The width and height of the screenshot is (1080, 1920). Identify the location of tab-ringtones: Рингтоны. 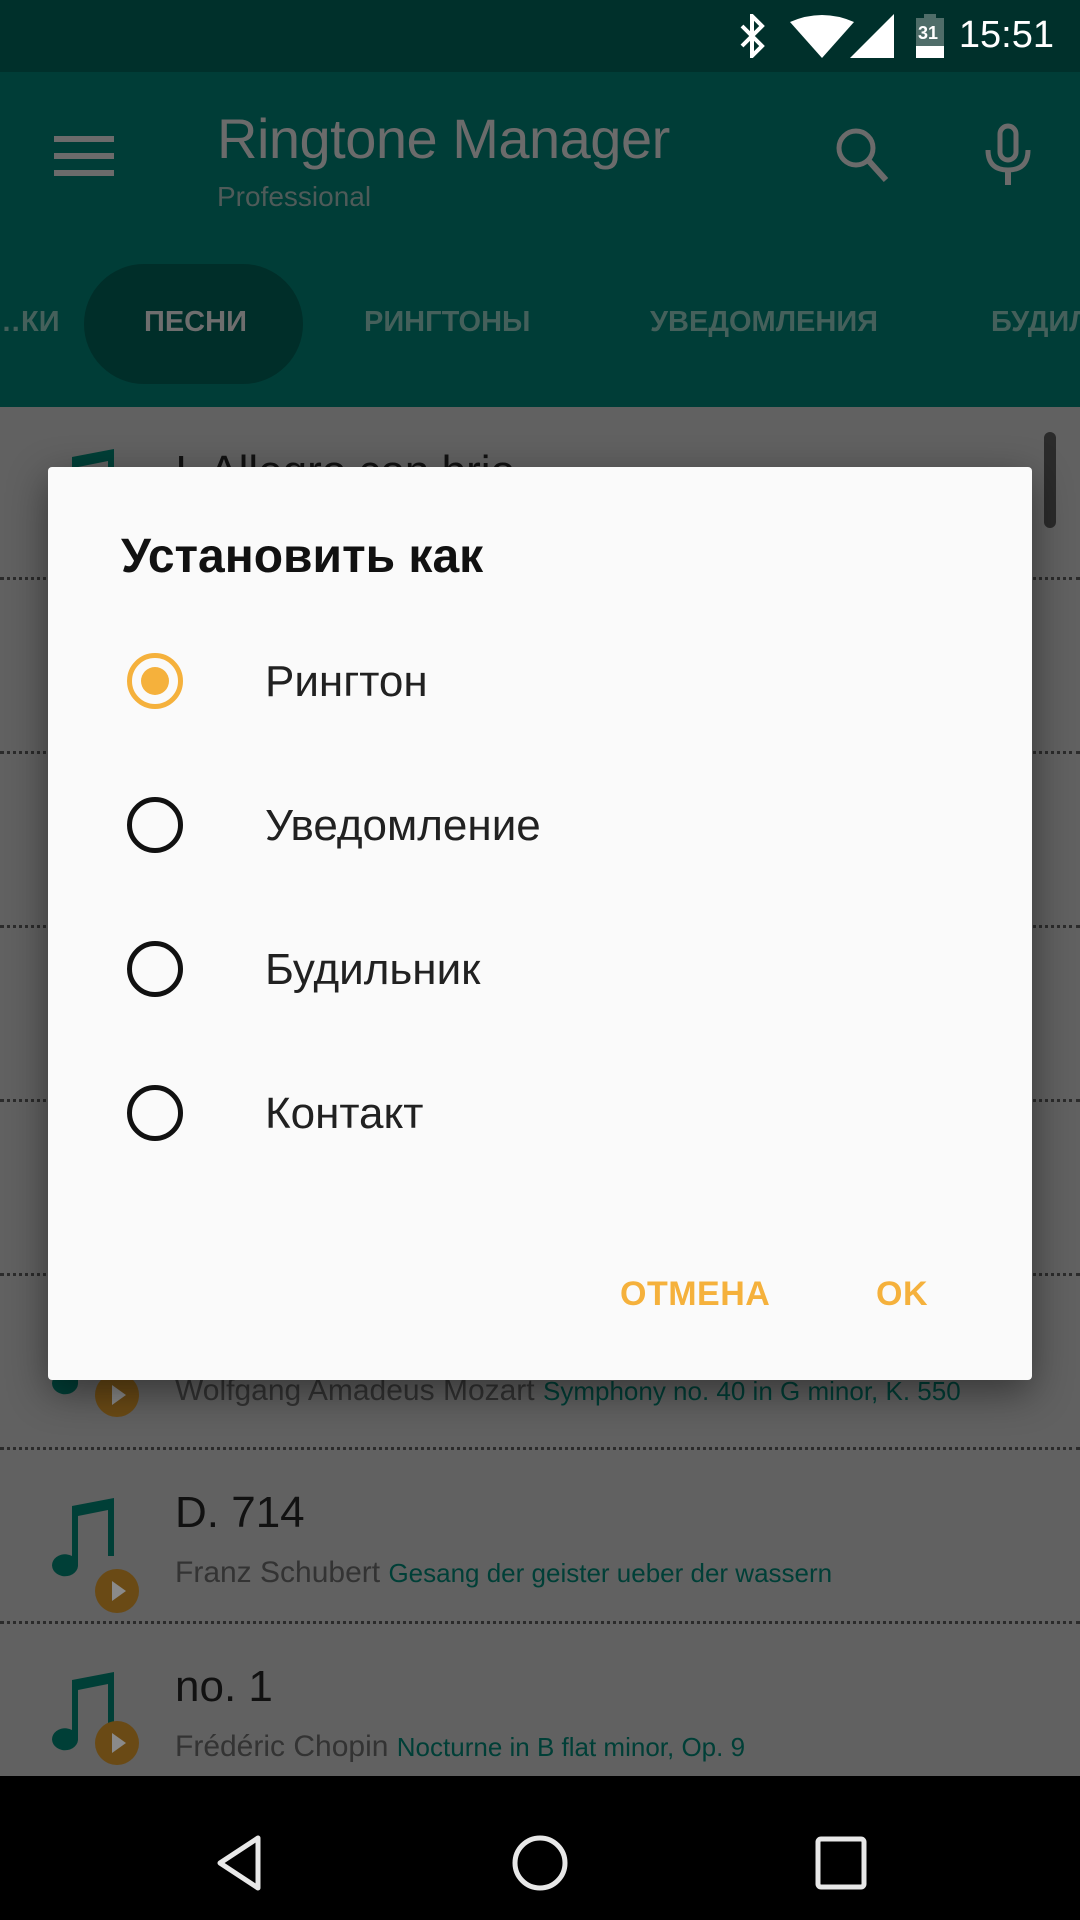
(447, 322).